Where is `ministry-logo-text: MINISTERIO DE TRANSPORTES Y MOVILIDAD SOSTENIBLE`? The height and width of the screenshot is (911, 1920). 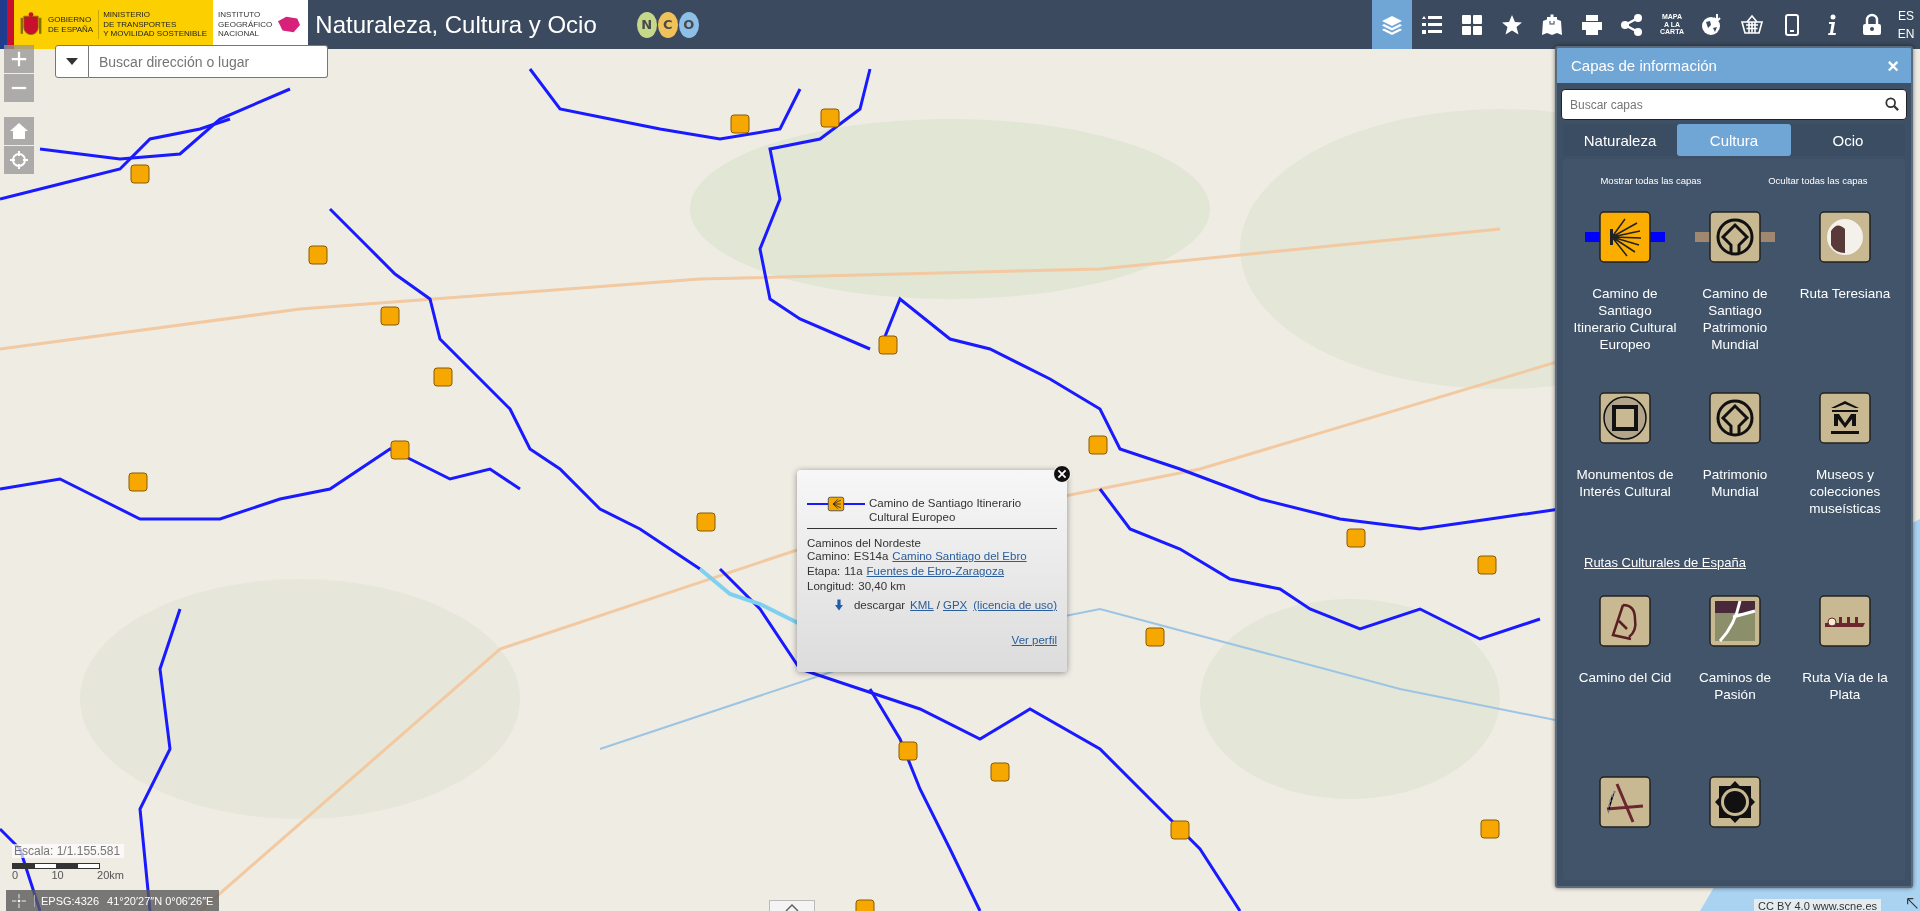
ministry-logo-text: MINISTERIO DE TRANSPORTES Y MOVILIDAD SOSTENIBLE is located at coordinates (153, 24).